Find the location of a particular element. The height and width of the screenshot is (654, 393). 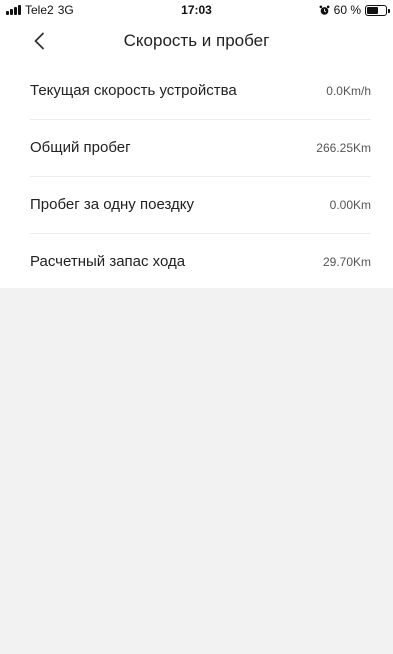

status-left: Tele2 3G is located at coordinates (40, 10).